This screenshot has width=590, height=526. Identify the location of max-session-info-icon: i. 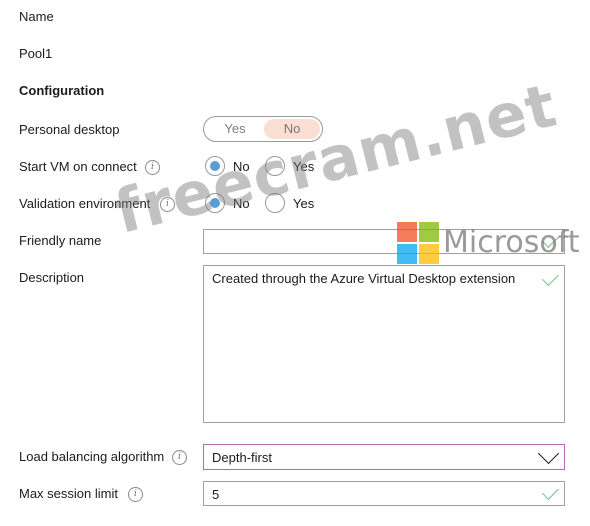
(135, 494).